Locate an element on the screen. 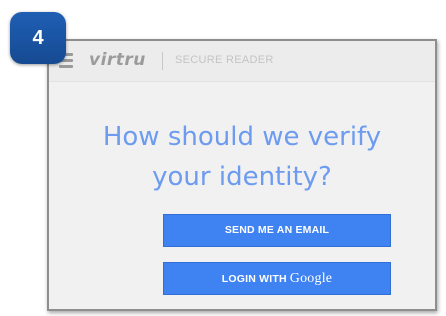  step-number-badge: 4 is located at coordinates (38, 38).